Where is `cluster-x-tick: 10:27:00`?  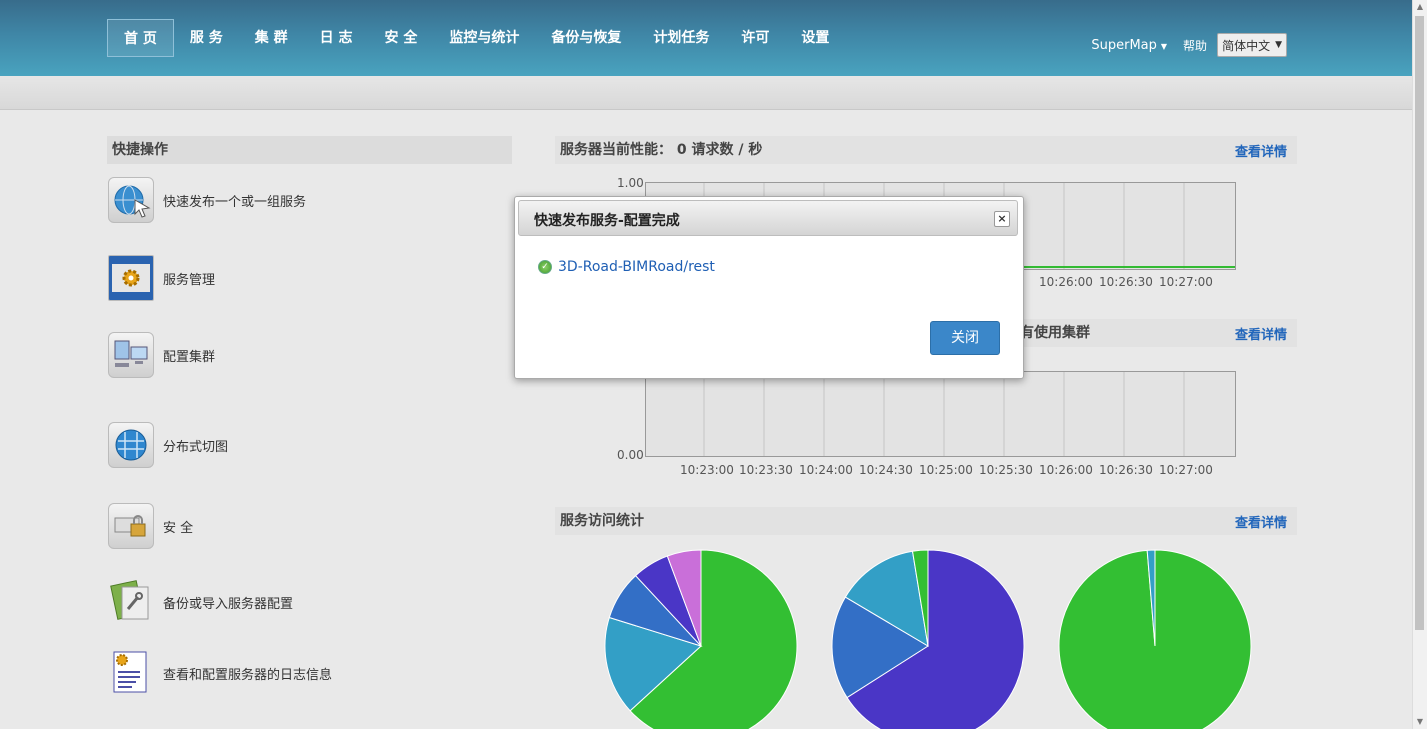
cluster-x-tick: 10:27:00 is located at coordinates (1186, 470).